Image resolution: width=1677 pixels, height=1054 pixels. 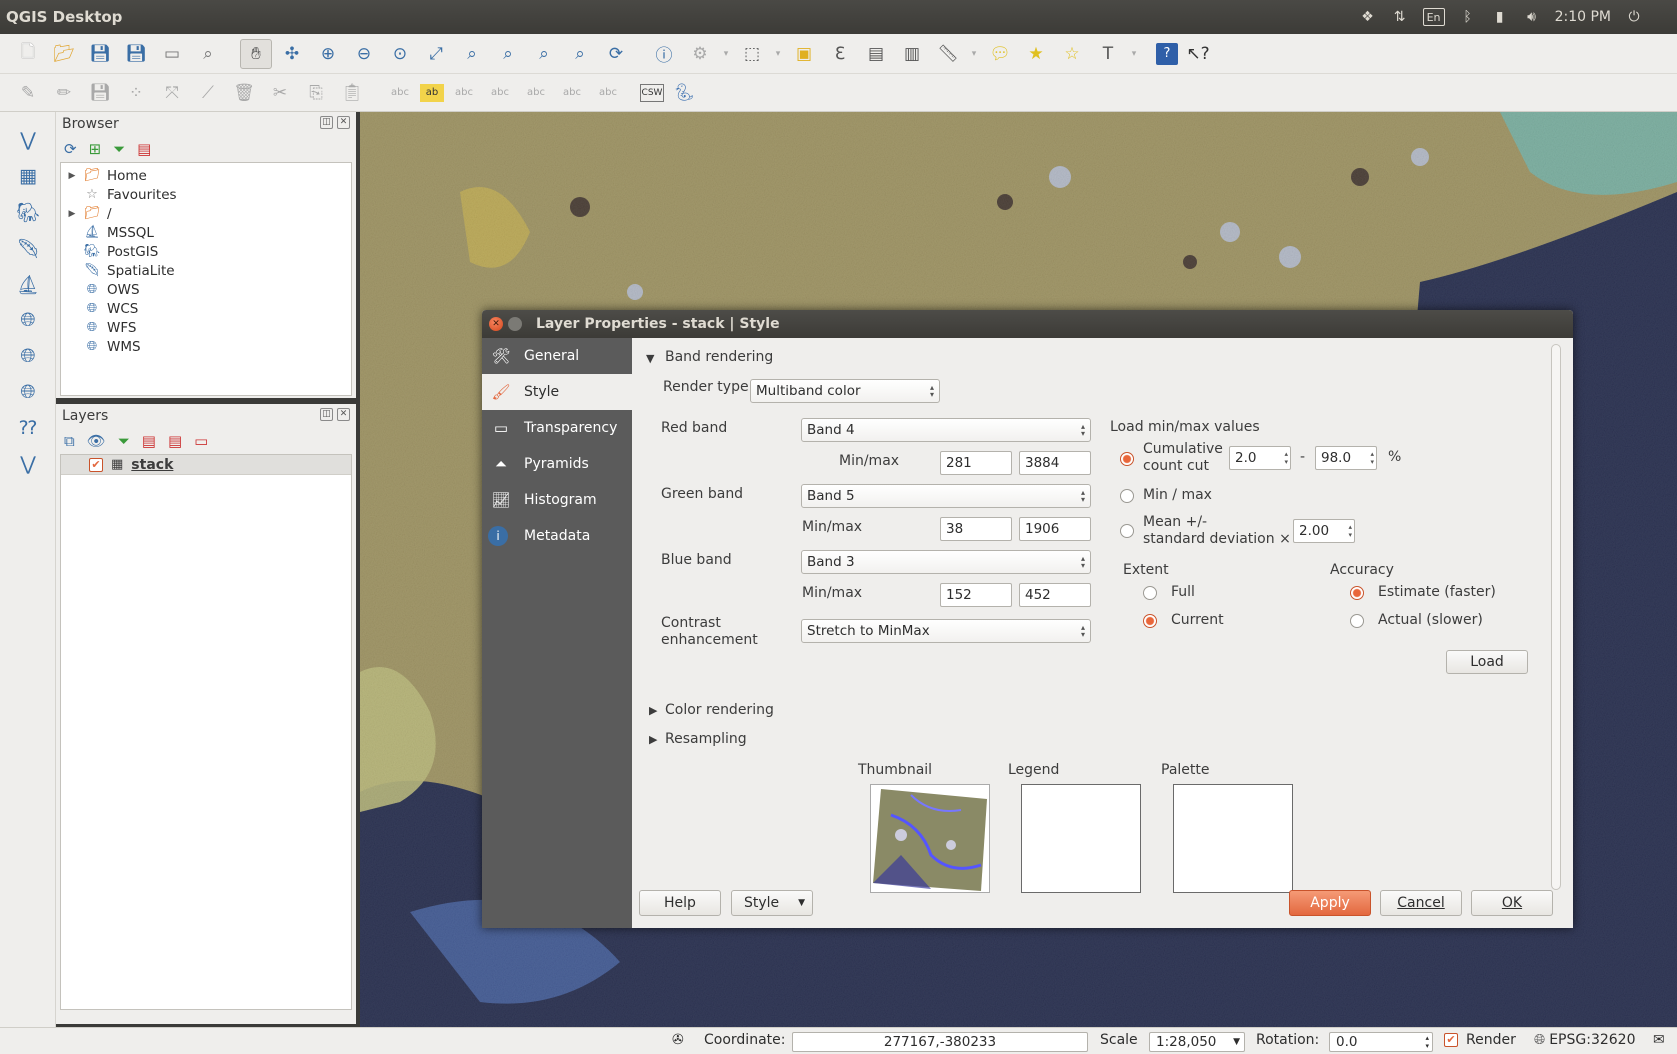 I want to click on browser-item: ▶ 📁︎ Home, so click(x=206, y=175).